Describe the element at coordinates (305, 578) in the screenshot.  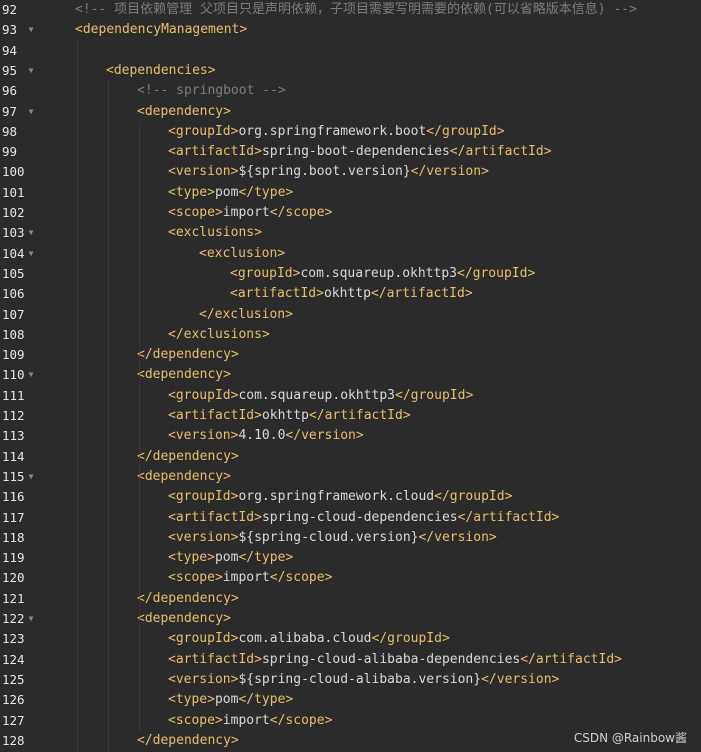
I see `tag-name: scope` at that location.